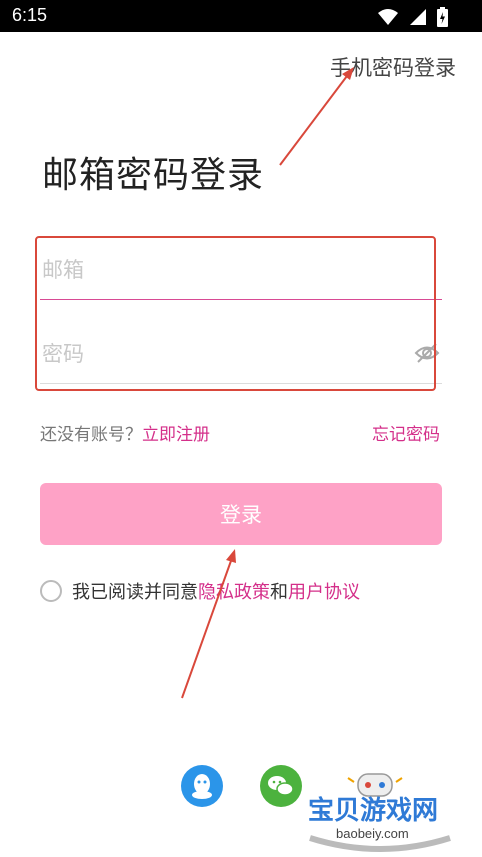 Image resolution: width=482 pixels, height=857 pixels. I want to click on watermark-url: baobeiy.com, so click(372, 833).